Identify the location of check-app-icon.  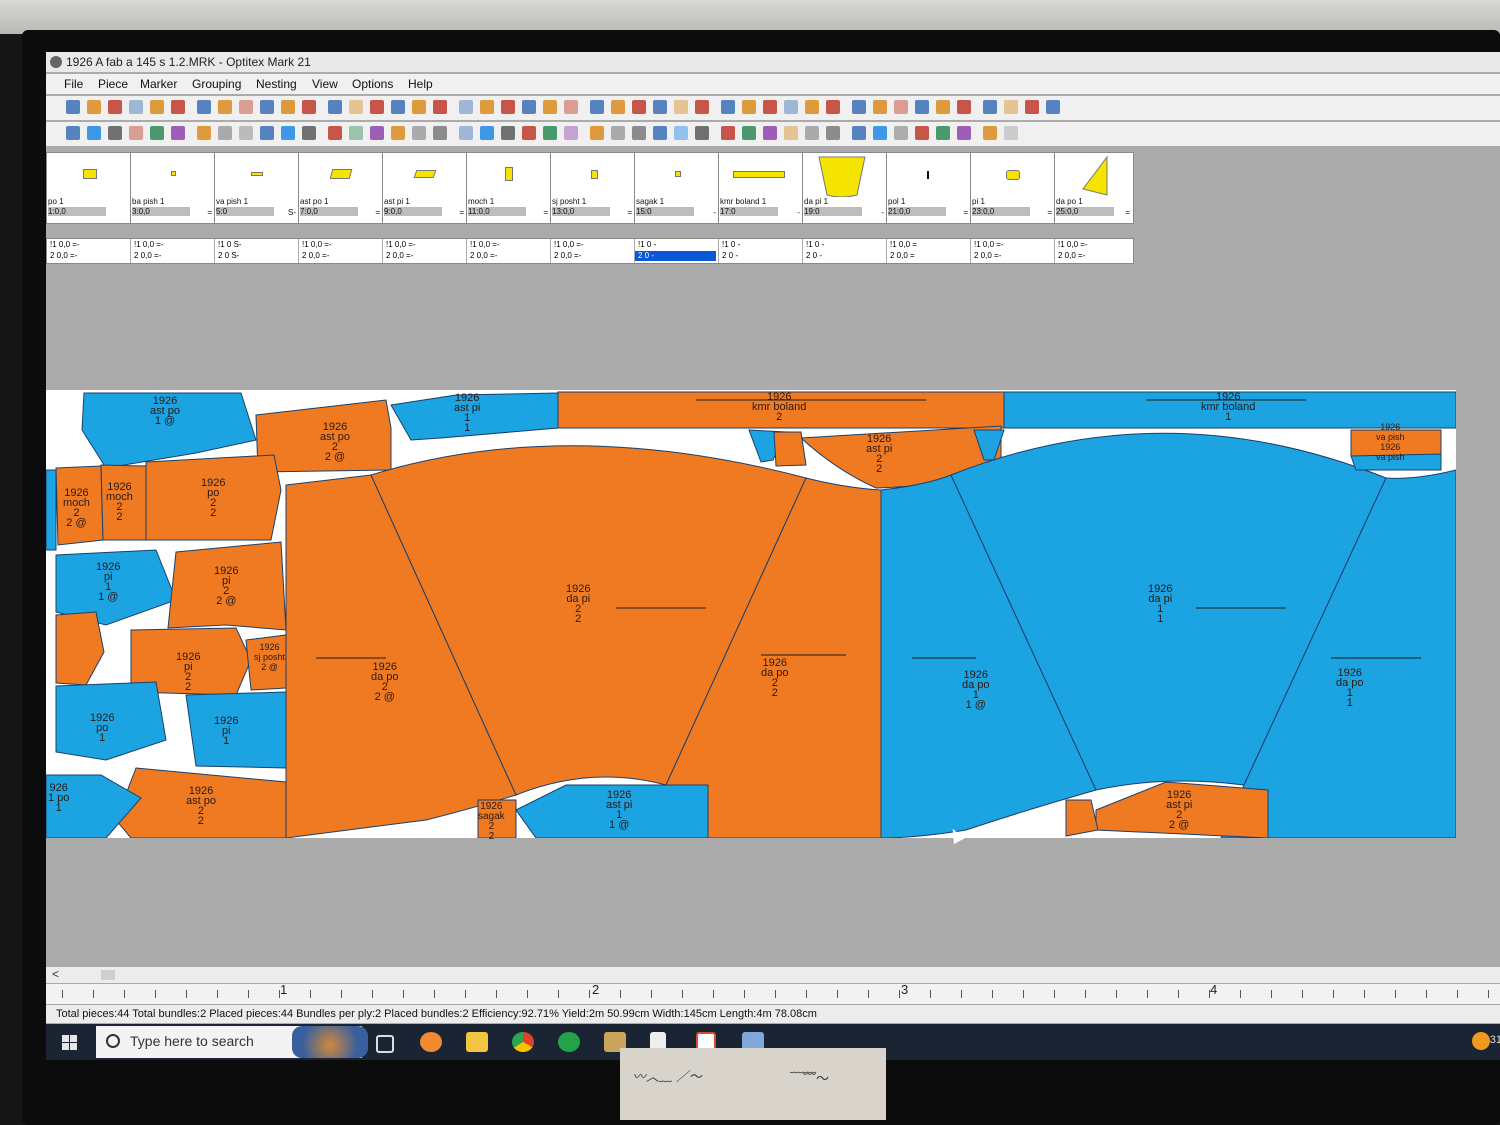
(569, 1042).